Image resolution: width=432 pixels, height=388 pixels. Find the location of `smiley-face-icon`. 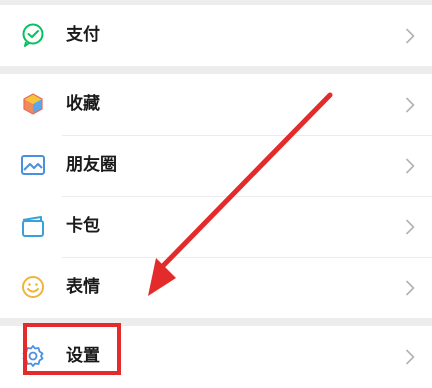

smiley-face-icon is located at coordinates (33, 287).